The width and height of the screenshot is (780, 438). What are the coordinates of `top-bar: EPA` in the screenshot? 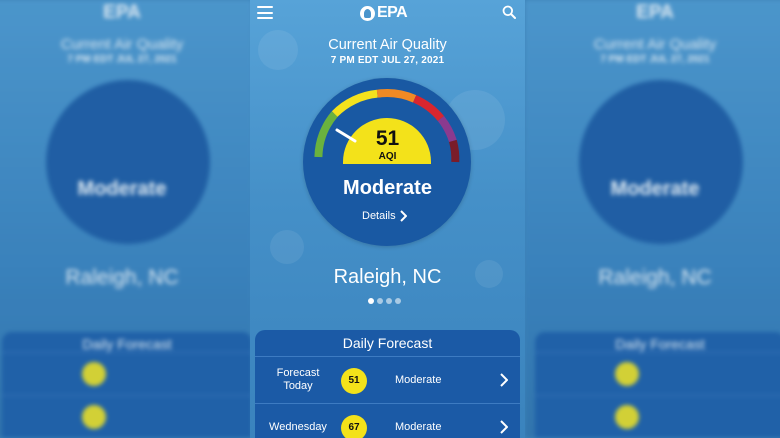 It's located at (387, 13).